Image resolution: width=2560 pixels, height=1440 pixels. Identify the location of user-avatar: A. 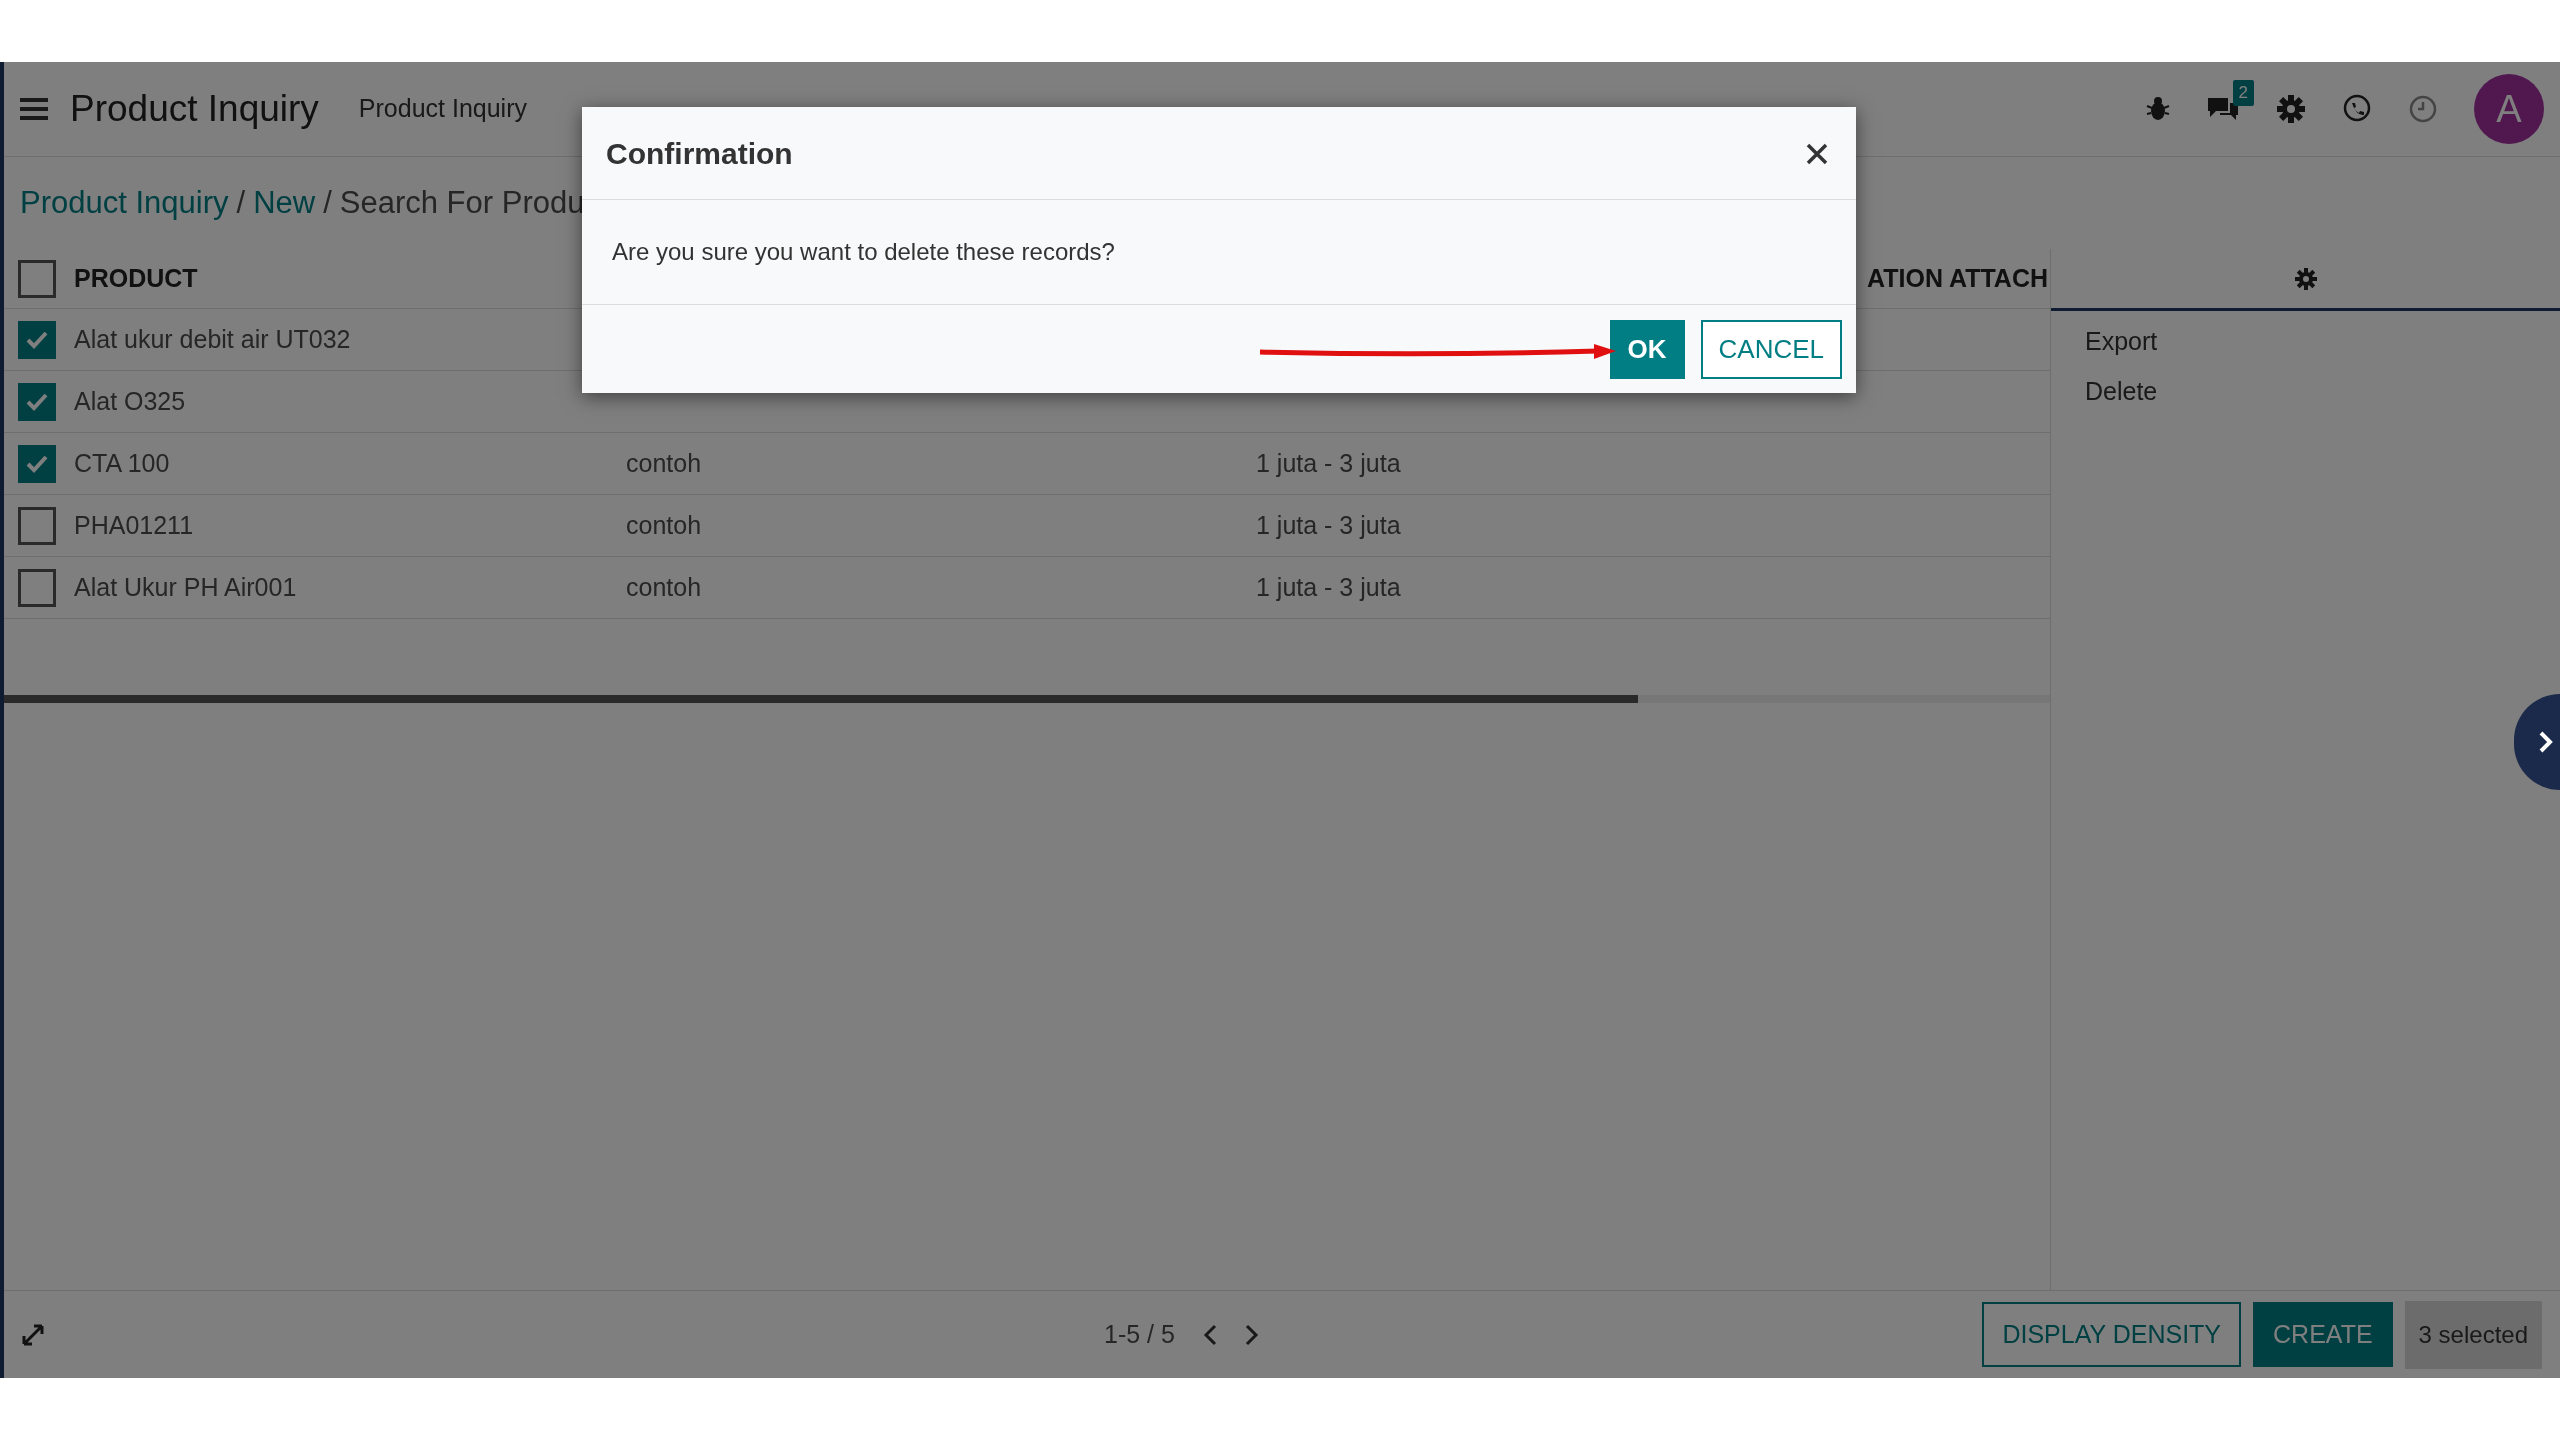
(2509, 109).